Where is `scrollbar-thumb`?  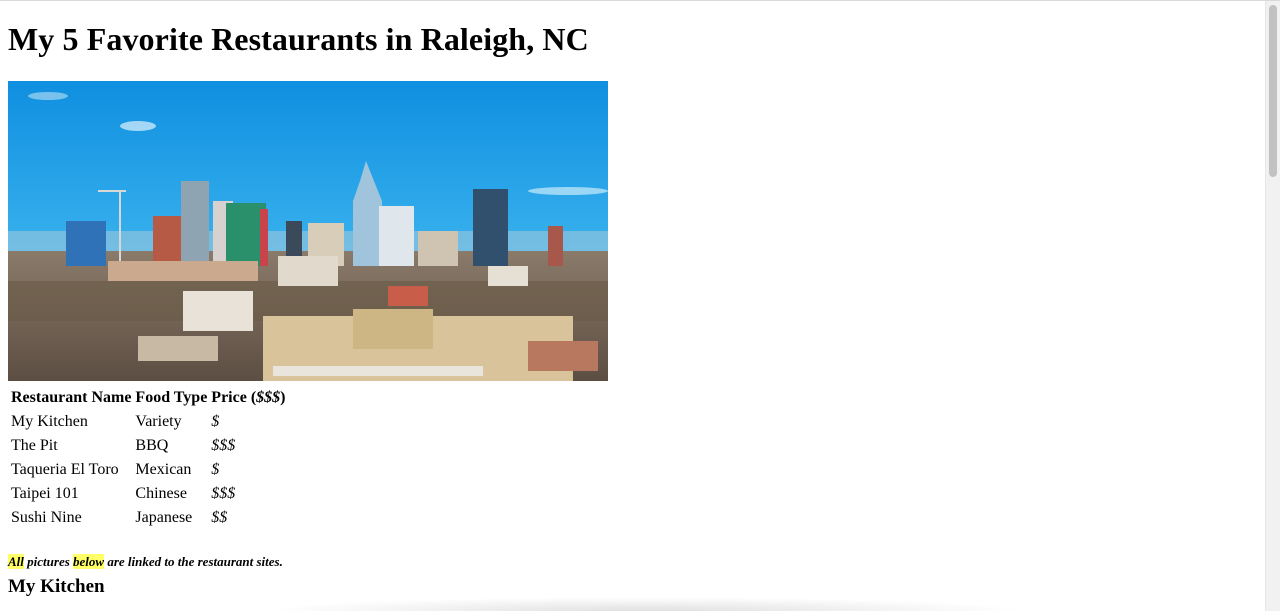 scrollbar-thumb is located at coordinates (1273, 91).